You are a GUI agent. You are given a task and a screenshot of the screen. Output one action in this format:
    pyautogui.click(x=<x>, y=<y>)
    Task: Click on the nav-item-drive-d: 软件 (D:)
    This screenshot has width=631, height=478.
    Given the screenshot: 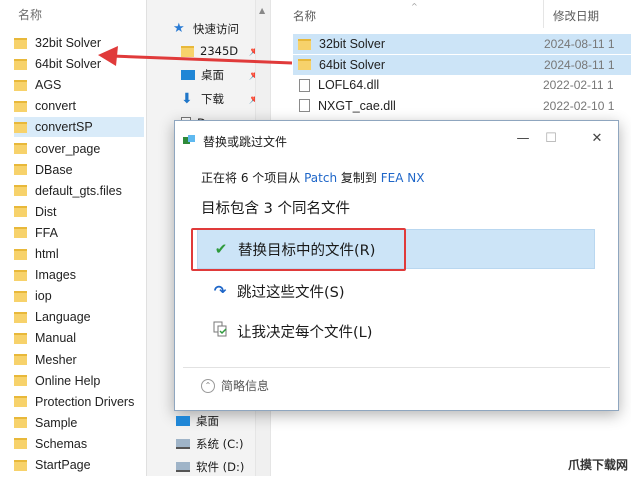 What is the action you would take?
    pyautogui.click(x=210, y=467)
    